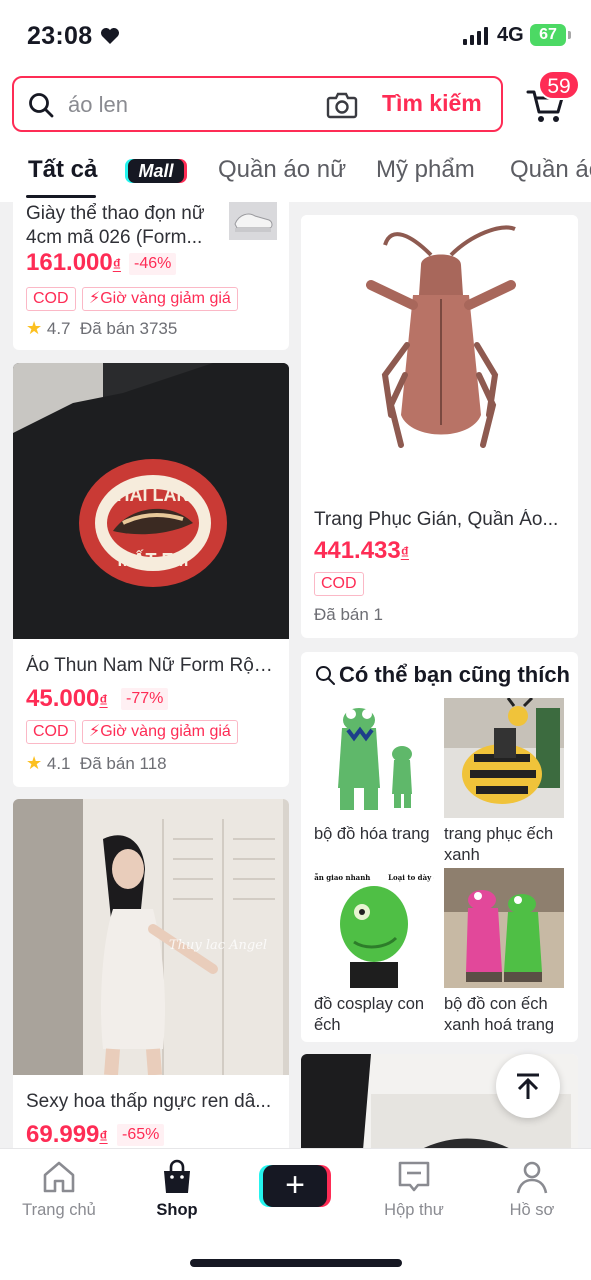 This screenshot has height=1280, width=591. I want to click on status-bar: 23:08 4G 67, so click(295, 36).